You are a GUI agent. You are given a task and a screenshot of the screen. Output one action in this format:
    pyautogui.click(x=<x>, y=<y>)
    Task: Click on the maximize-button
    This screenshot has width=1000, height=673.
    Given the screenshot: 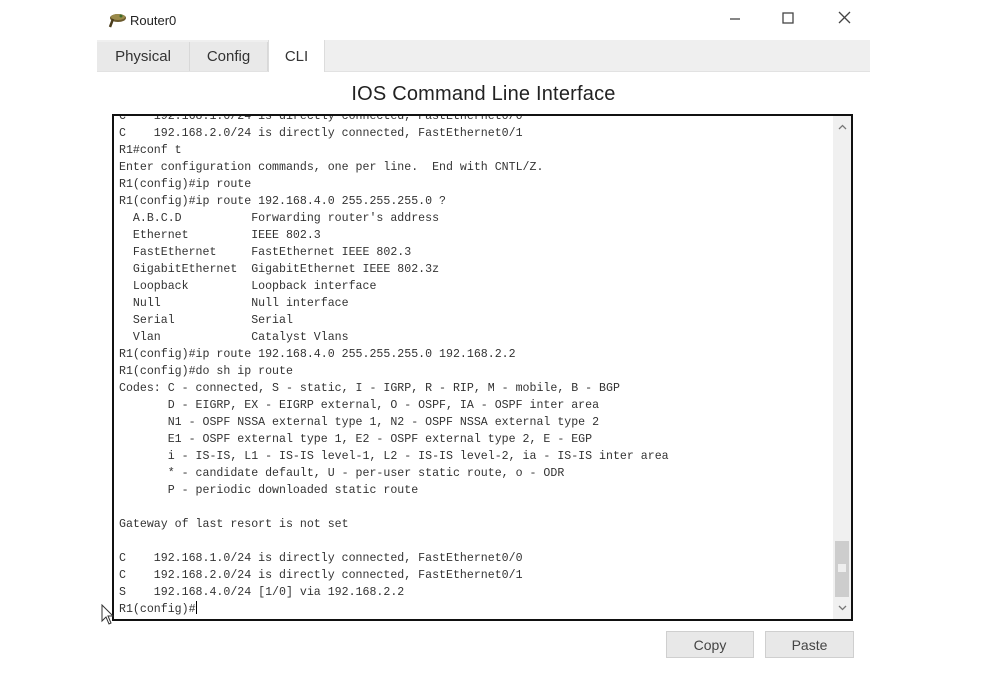 What is the action you would take?
    pyautogui.click(x=788, y=20)
    